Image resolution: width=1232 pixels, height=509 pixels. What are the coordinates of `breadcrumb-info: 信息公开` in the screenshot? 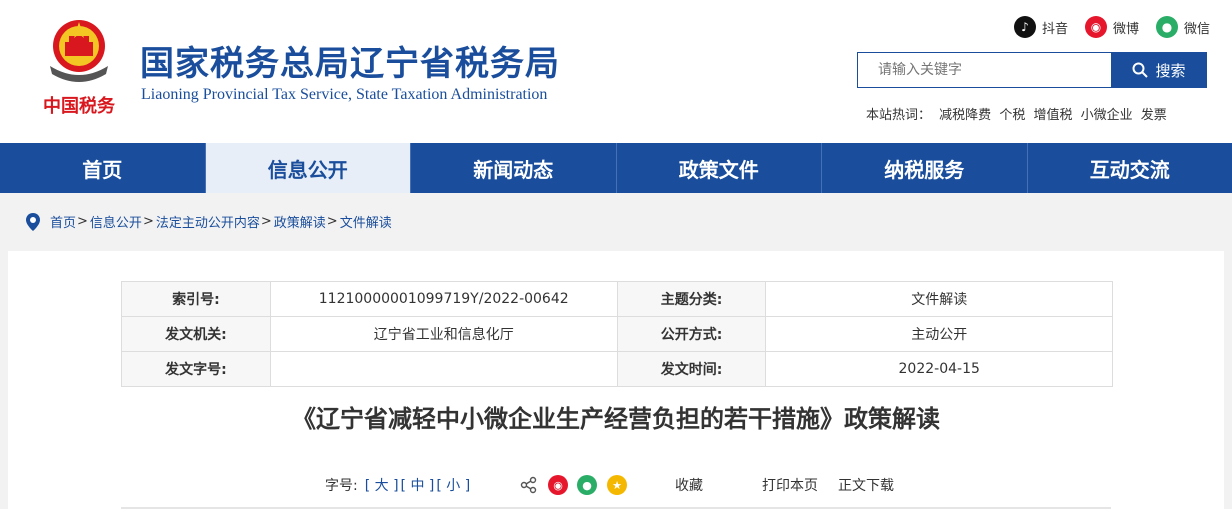 It's located at (116, 221).